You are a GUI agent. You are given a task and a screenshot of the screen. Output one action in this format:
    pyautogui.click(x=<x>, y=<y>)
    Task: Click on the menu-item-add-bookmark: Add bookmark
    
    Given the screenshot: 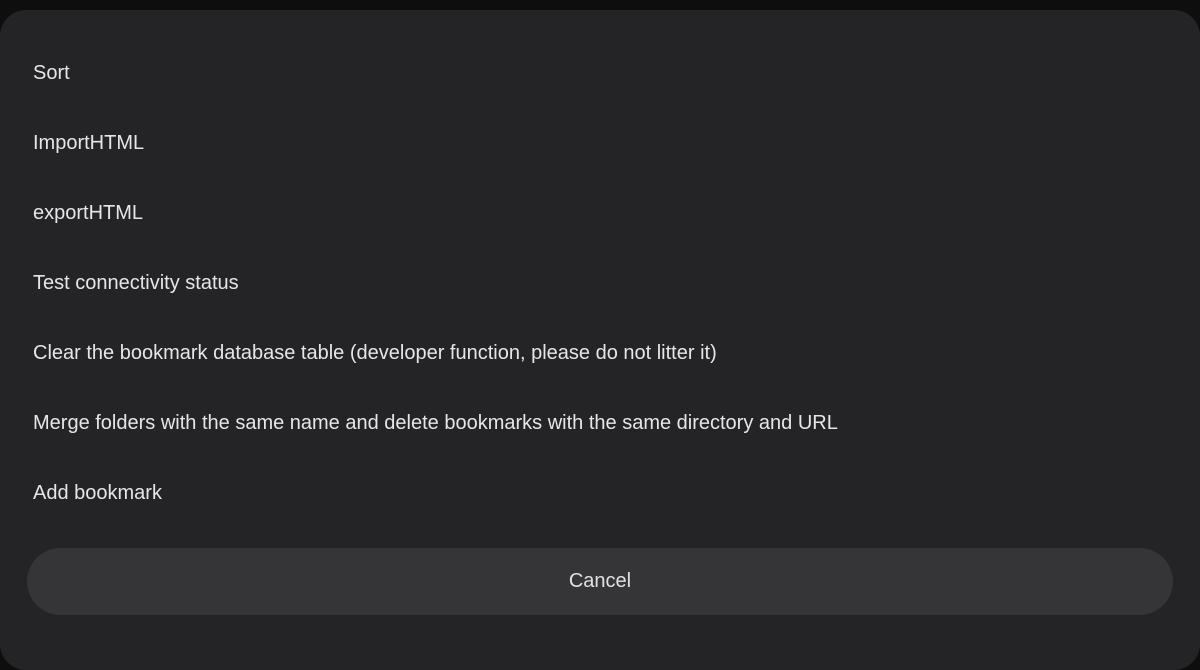 What is the action you would take?
    pyautogui.click(x=600, y=493)
    